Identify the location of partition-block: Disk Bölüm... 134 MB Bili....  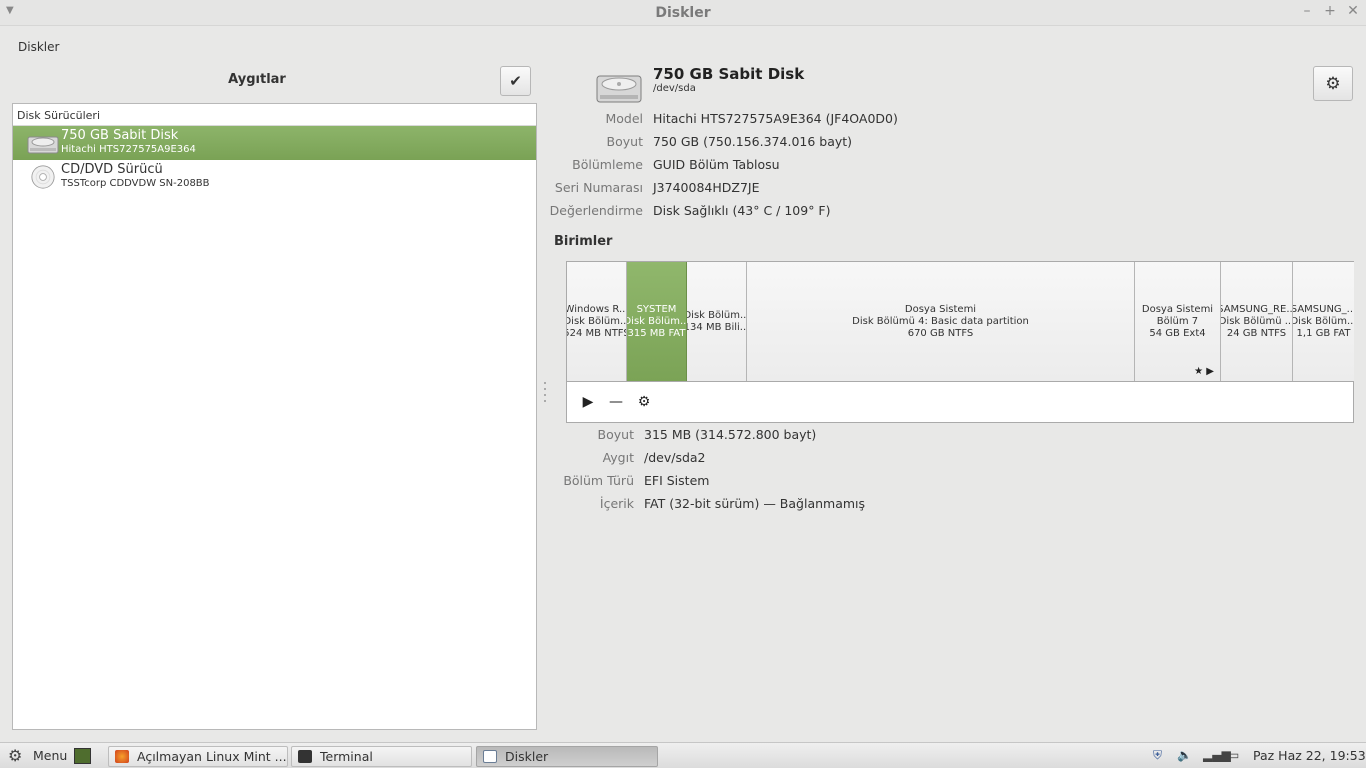
(717, 321).